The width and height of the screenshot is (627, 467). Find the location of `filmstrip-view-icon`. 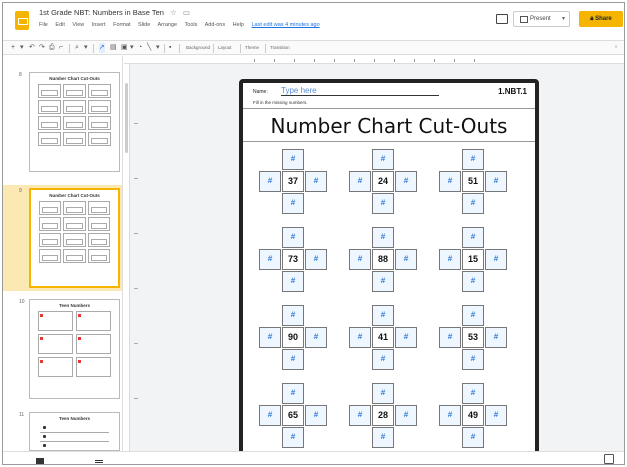

filmstrip-view-icon is located at coordinates (99, 461).